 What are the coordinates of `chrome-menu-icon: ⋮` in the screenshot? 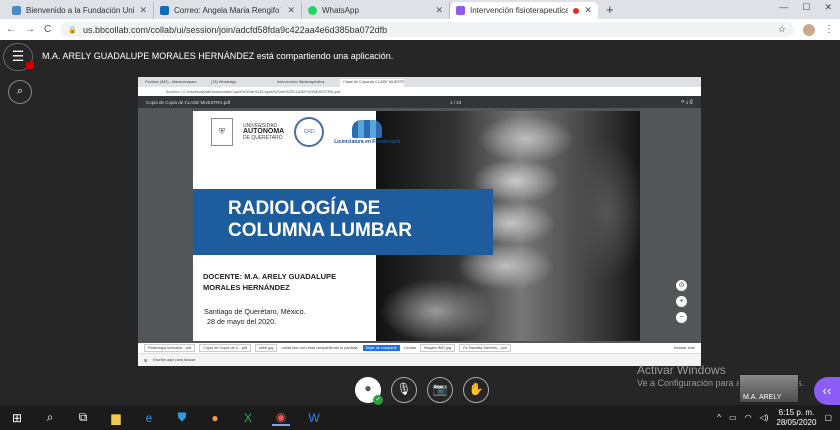 It's located at (829, 29).